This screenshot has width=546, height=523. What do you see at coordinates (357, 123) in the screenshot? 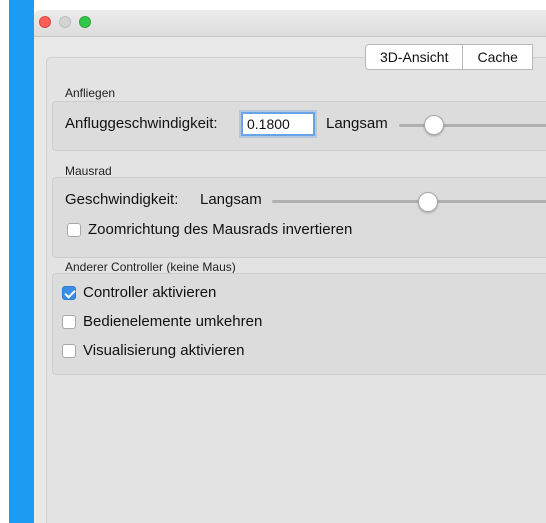
I see `approach-slider-min-label: Langsam` at bounding box center [357, 123].